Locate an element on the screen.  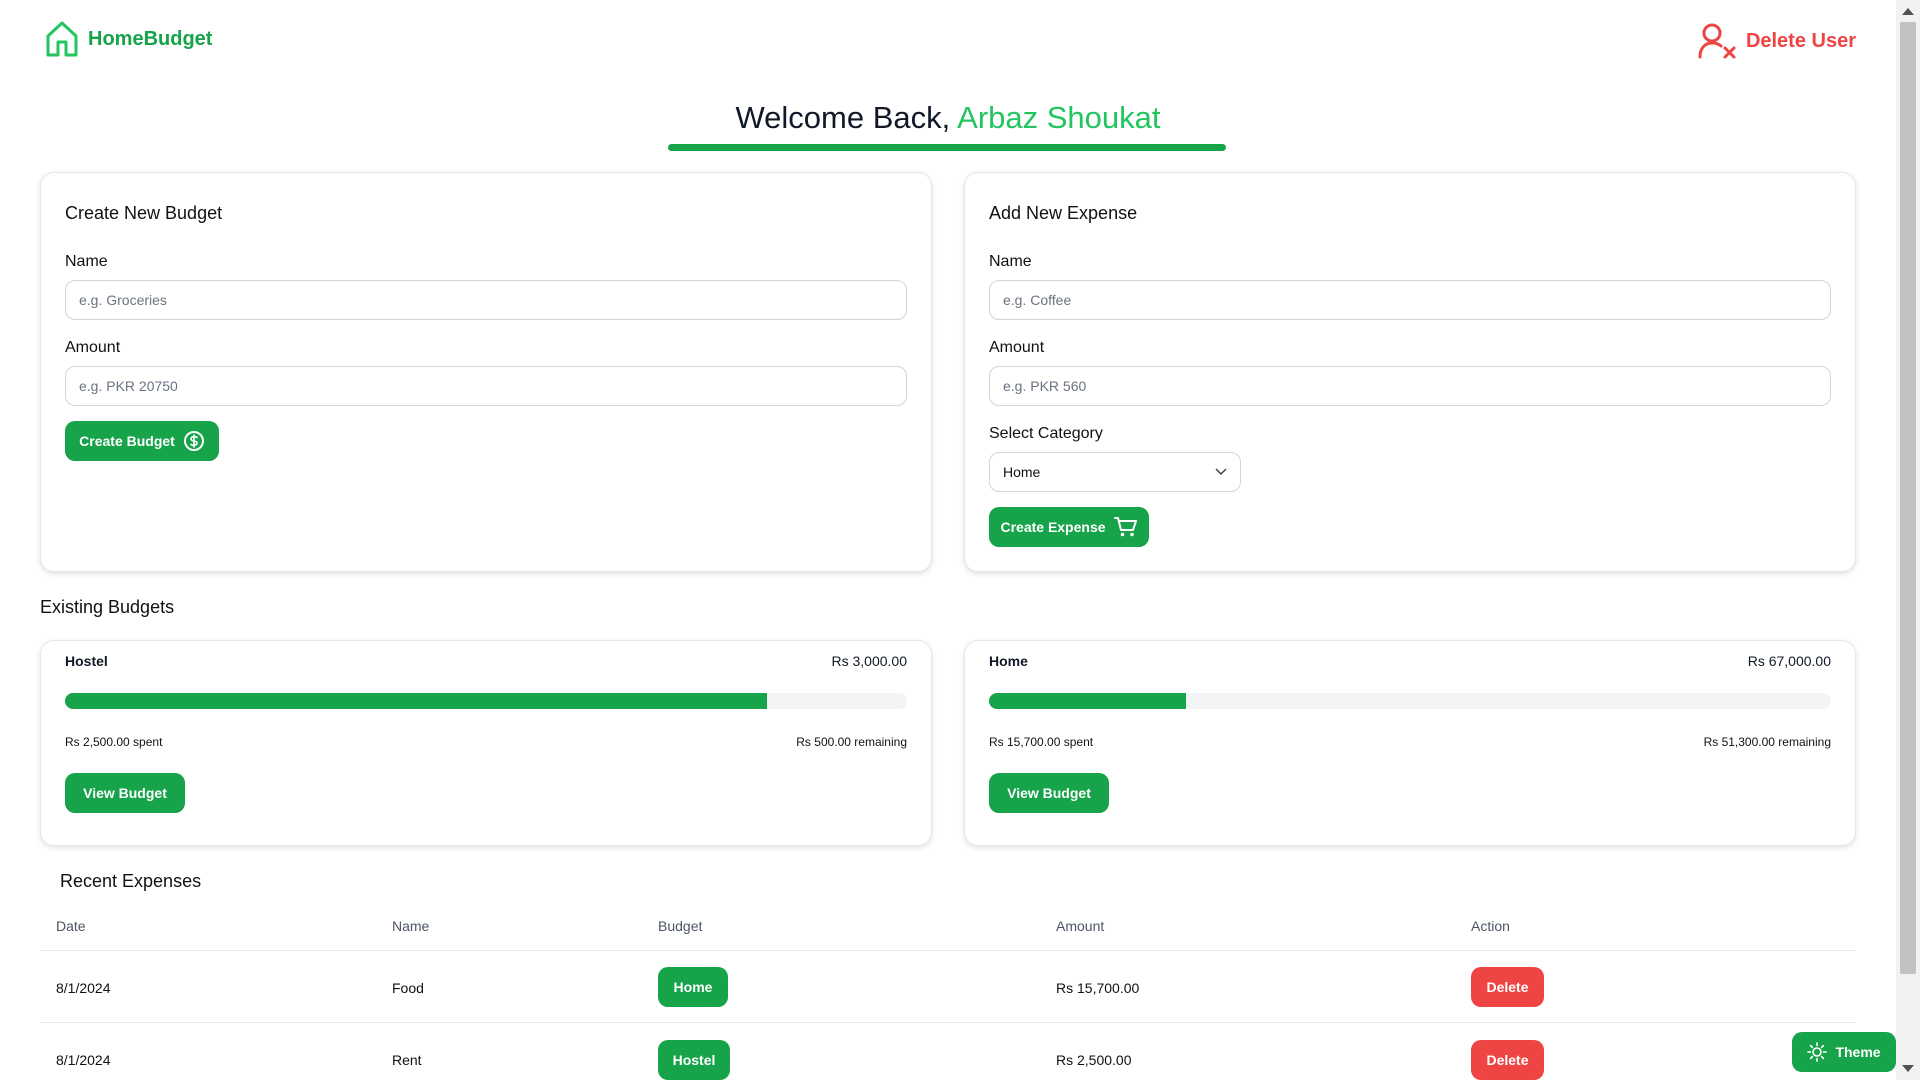
budget-tag: Home is located at coordinates (693, 987).